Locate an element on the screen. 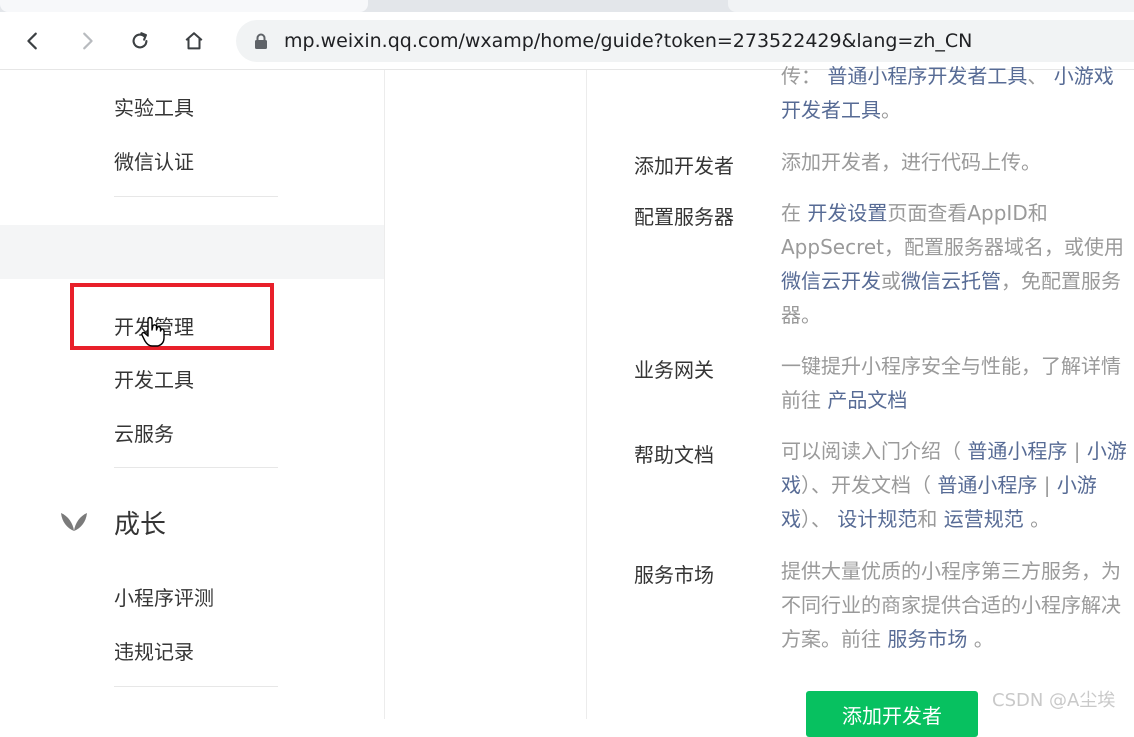 The height and width of the screenshot is (737, 1134). row-desc-server-line3: 微信云开发或微信云托管，免配置服务 is located at coordinates (957, 281).